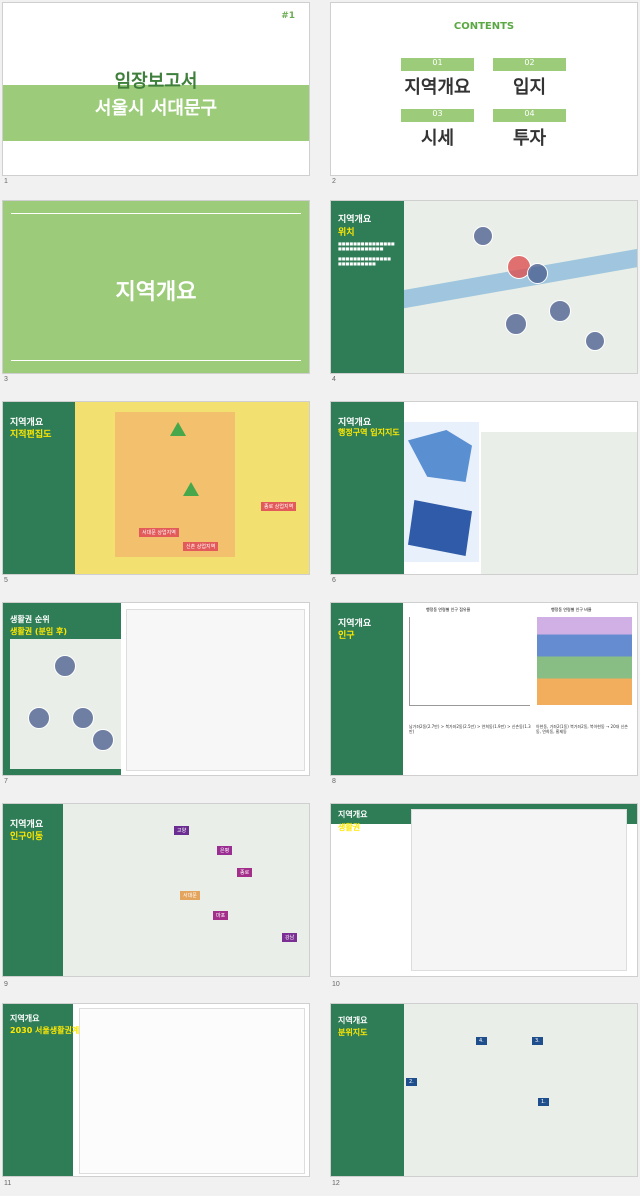 The image size is (640, 1196). Describe the element at coordinates (437, 138) in the screenshot. I see `toc-item-3-label: 시세` at that location.